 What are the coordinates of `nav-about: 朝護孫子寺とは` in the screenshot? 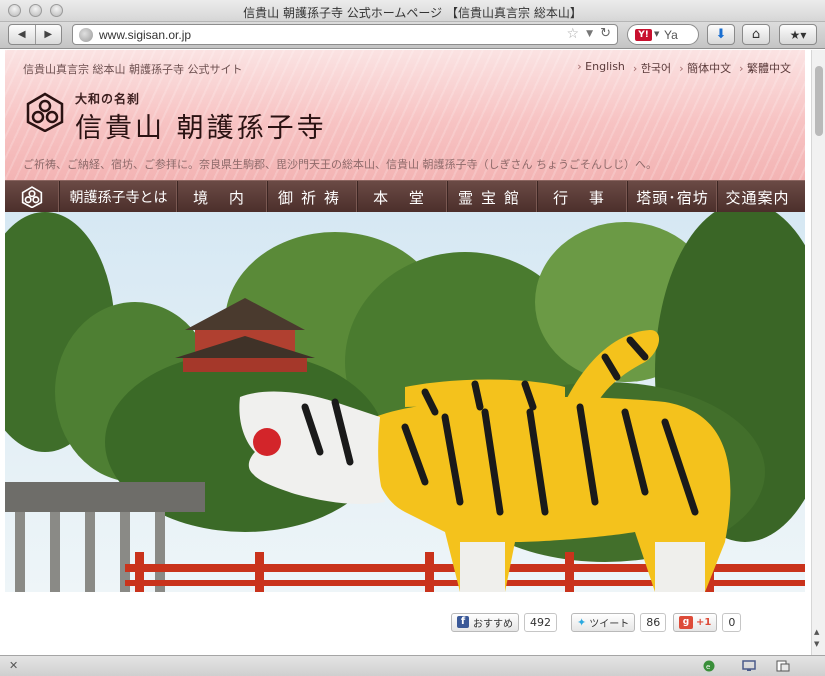 It's located at (119, 197).